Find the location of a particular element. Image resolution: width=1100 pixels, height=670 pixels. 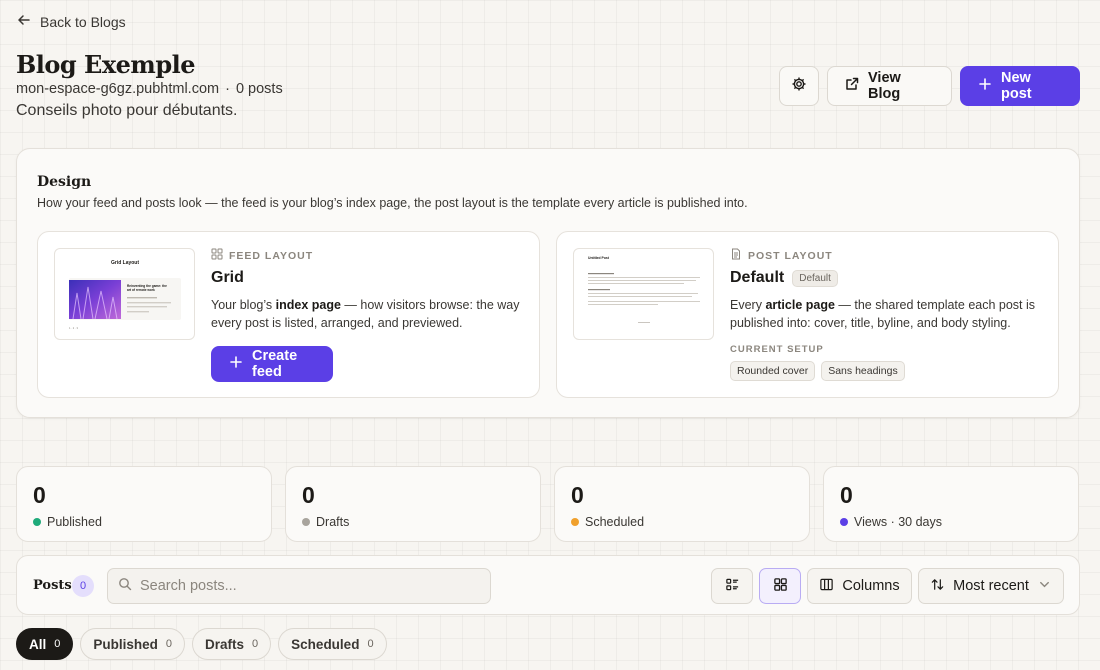

setup-chip: Rounded cover is located at coordinates (773, 371).